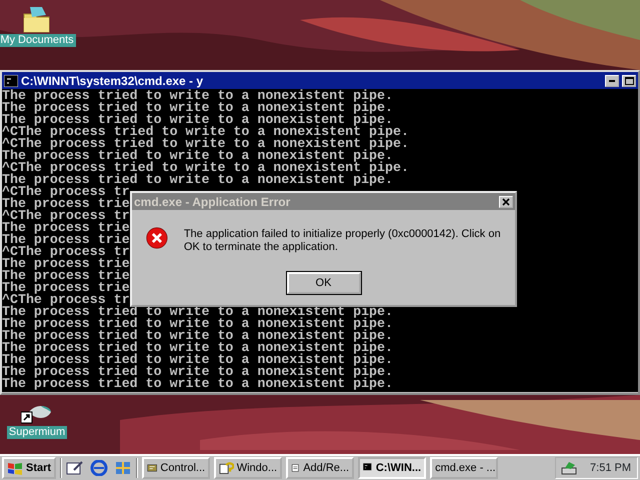 This screenshot has width=640, height=480. What do you see at coordinates (610, 468) in the screenshot?
I see `clock: 7:51 PM` at bounding box center [610, 468].